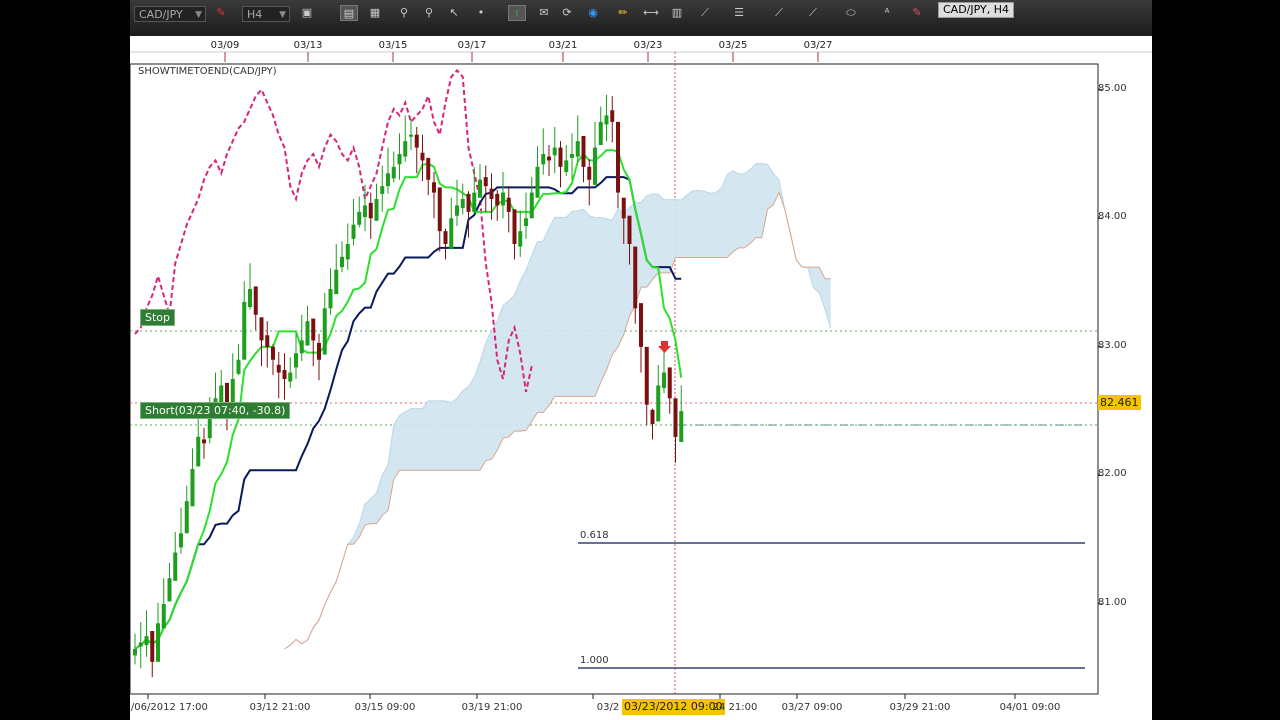 Image resolution: width=1280 pixels, height=720 pixels. What do you see at coordinates (207, 71) in the screenshot?
I see `indicator-name: SHOWTIMETOEND(CAD/JPY)` at bounding box center [207, 71].